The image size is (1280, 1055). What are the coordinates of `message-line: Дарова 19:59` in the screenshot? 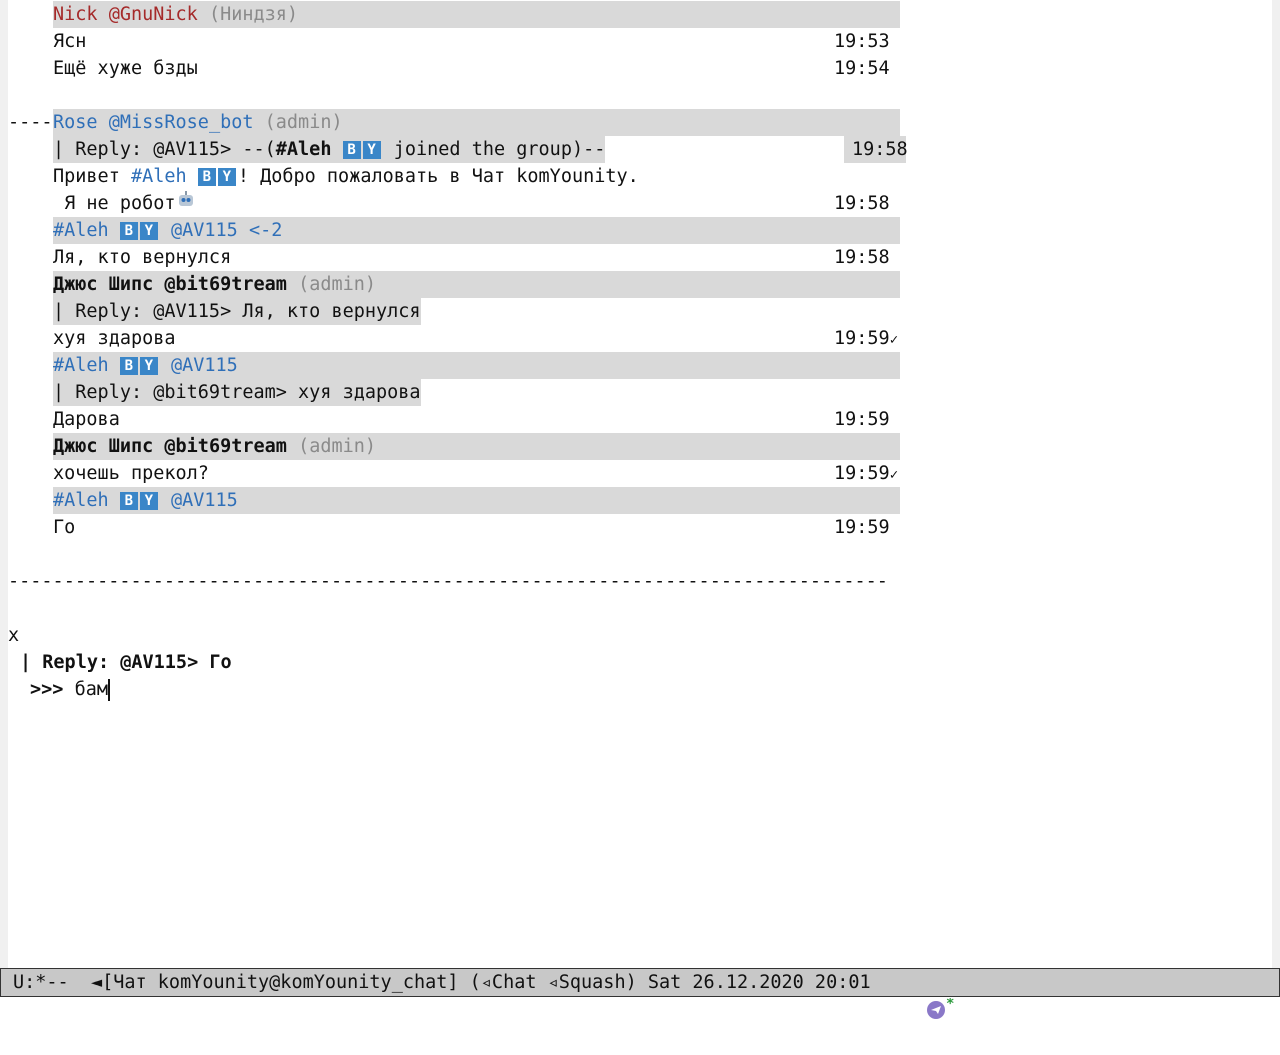 It's located at (640, 419).